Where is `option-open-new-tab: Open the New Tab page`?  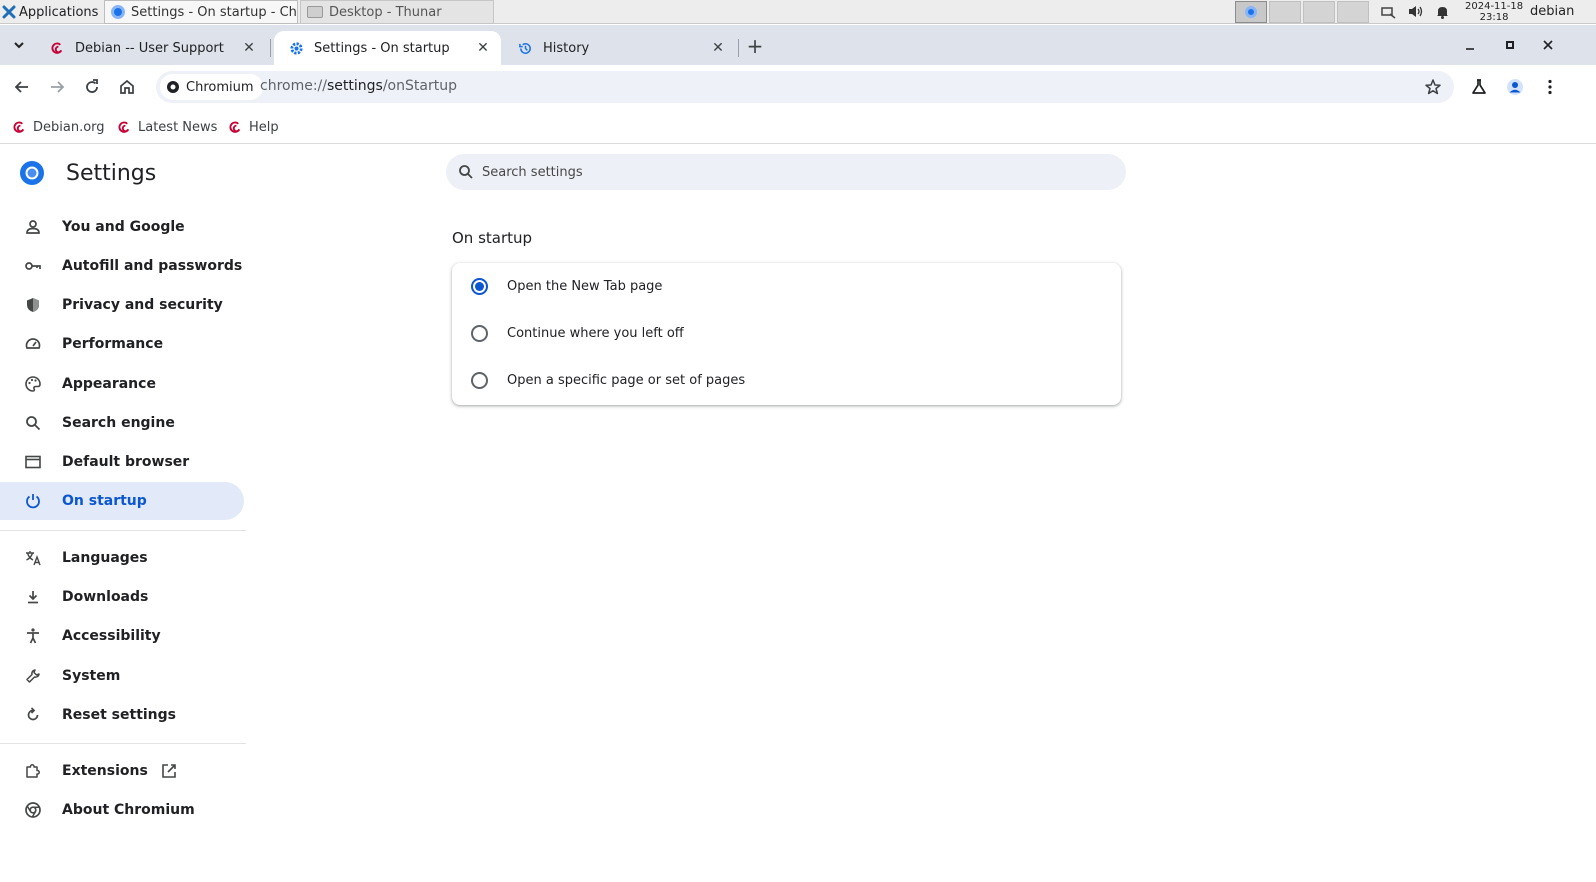
option-open-new-tab: Open the New Tab page is located at coordinates (786, 286).